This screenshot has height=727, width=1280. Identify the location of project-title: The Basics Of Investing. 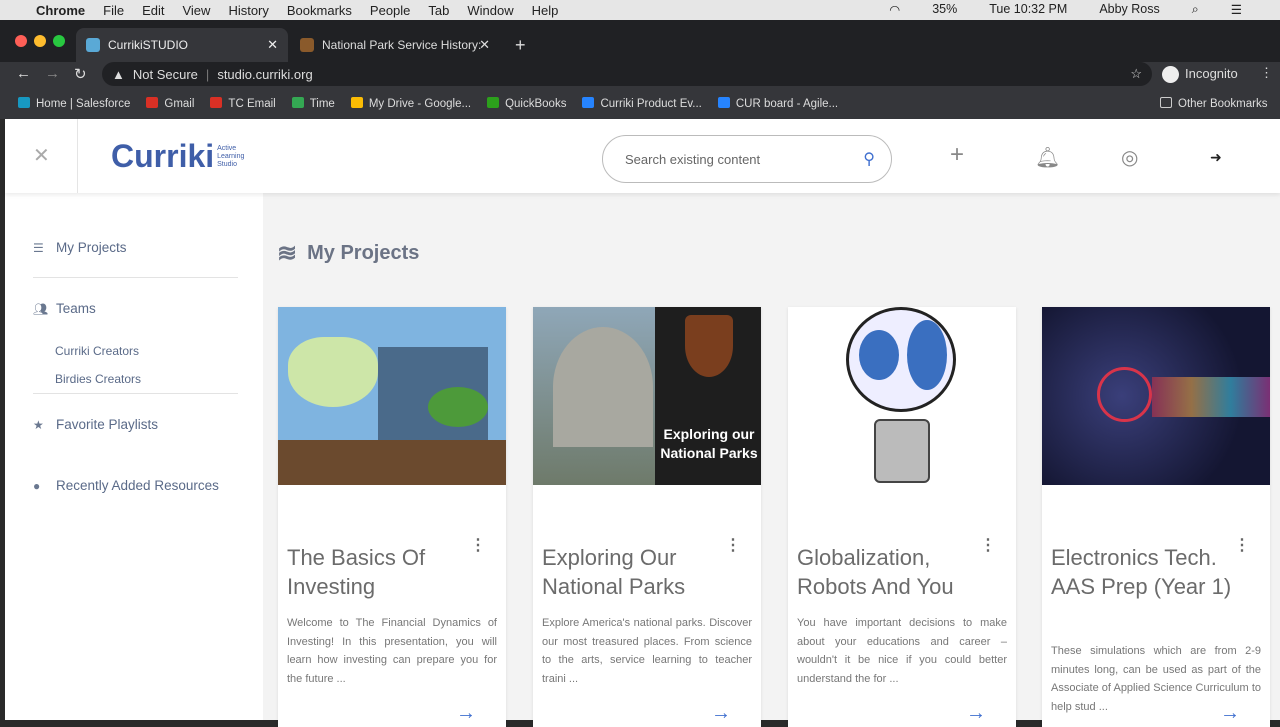
(382, 572).